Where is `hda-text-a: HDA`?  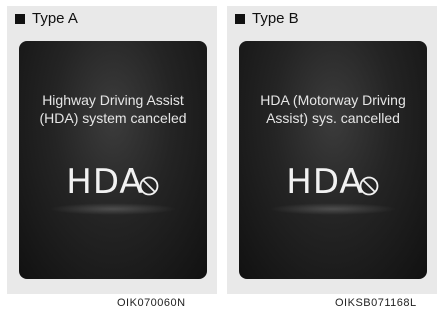 hda-text-a: HDA is located at coordinates (105, 182).